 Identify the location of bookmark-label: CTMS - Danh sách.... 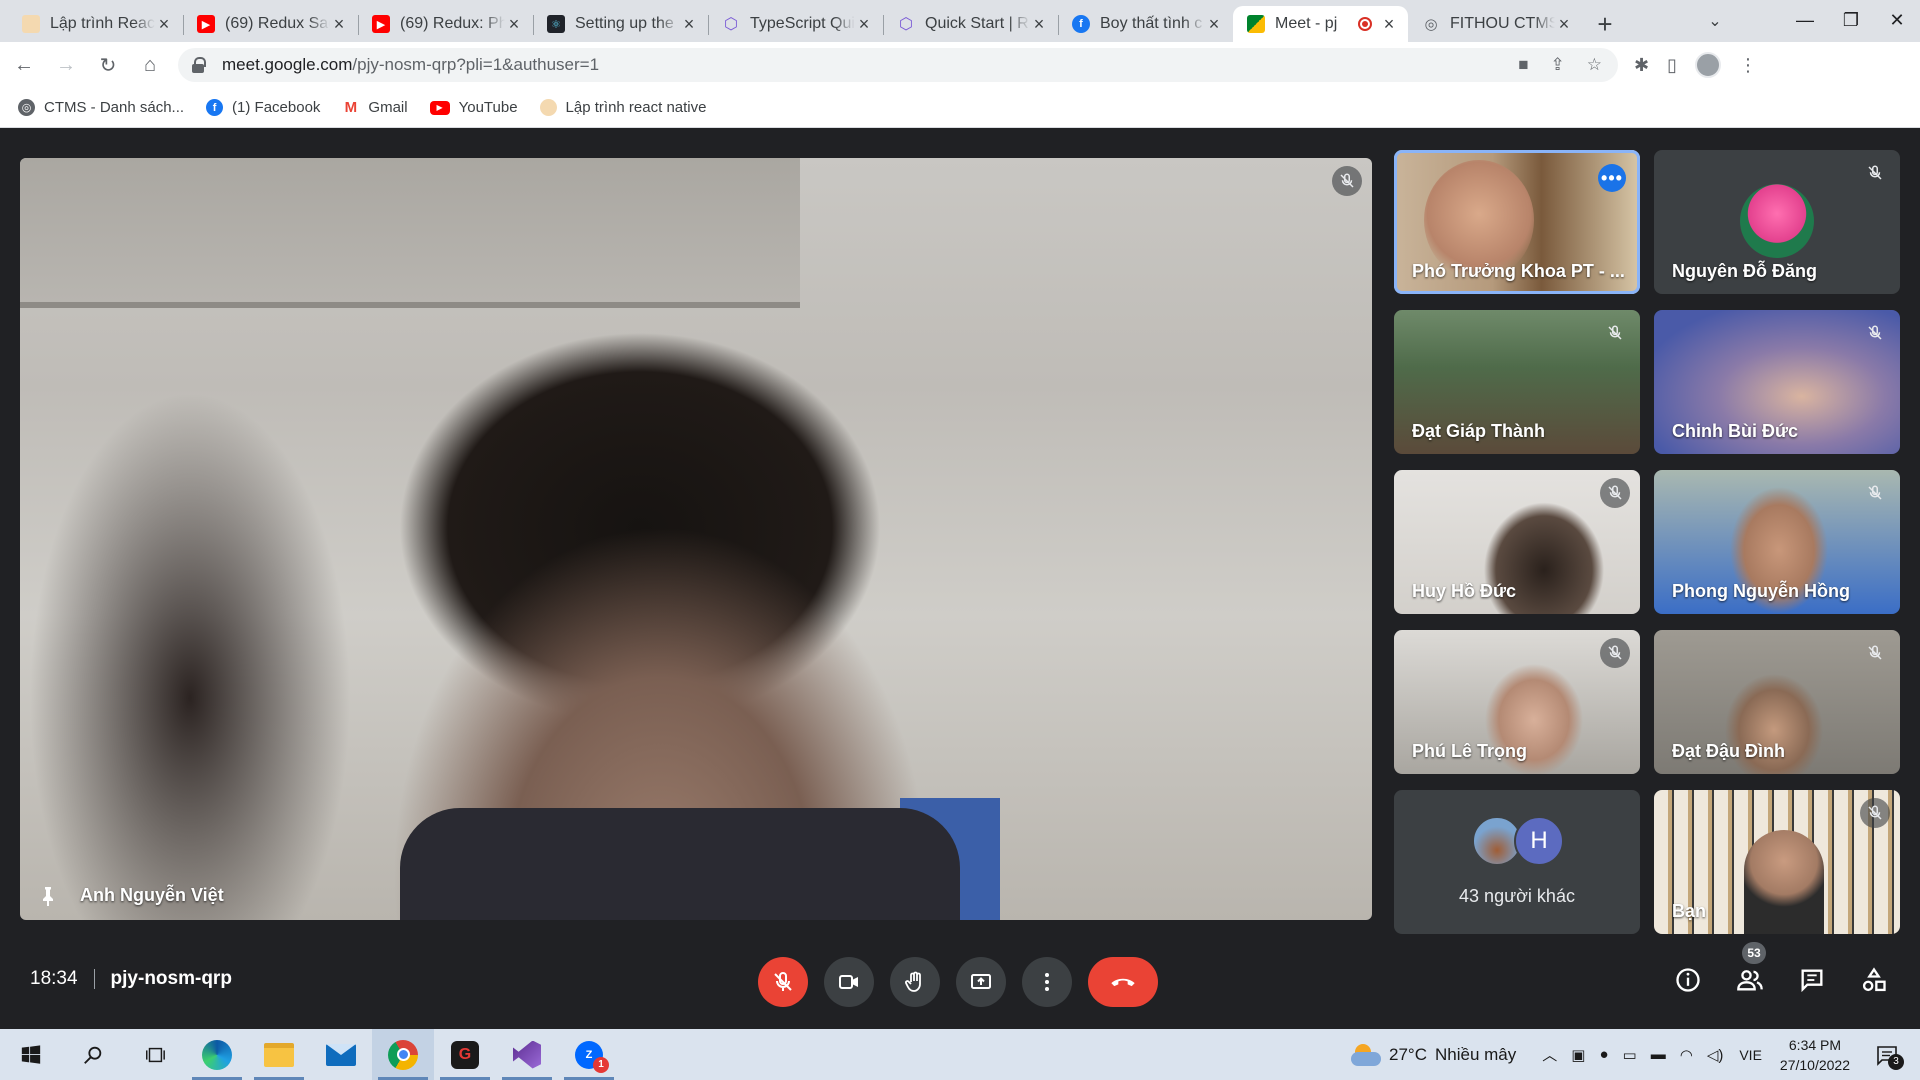
(114, 107).